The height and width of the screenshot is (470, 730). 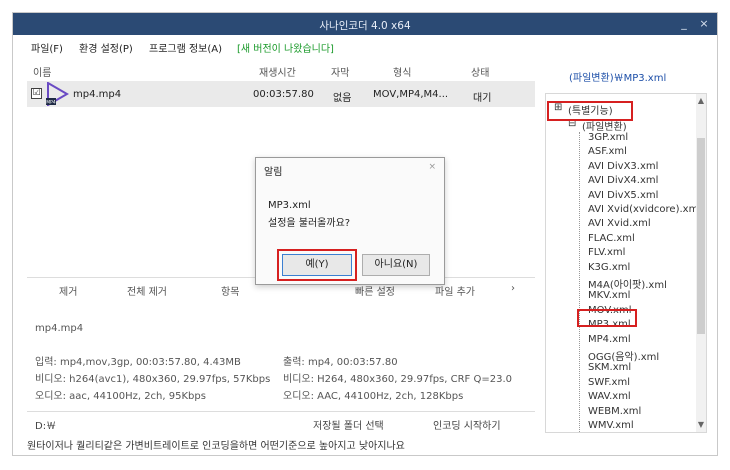 What do you see at coordinates (147, 290) in the screenshot?
I see `remove-all-button: 전체 제거` at bounding box center [147, 290].